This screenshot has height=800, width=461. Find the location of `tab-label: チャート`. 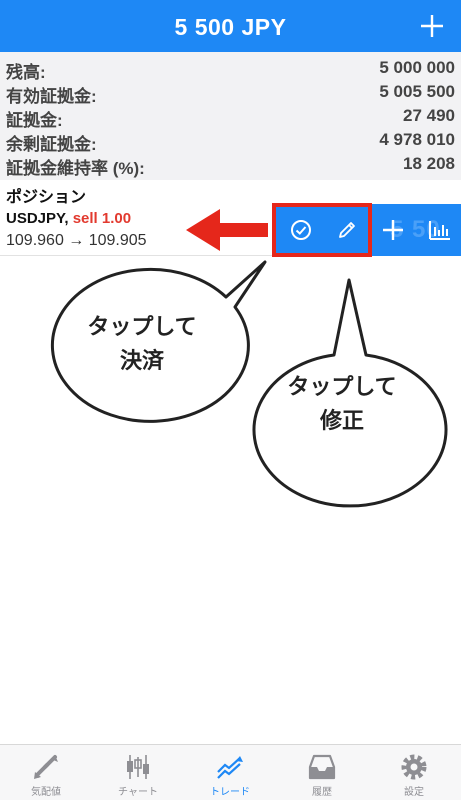

tab-label: チャート is located at coordinates (138, 792).